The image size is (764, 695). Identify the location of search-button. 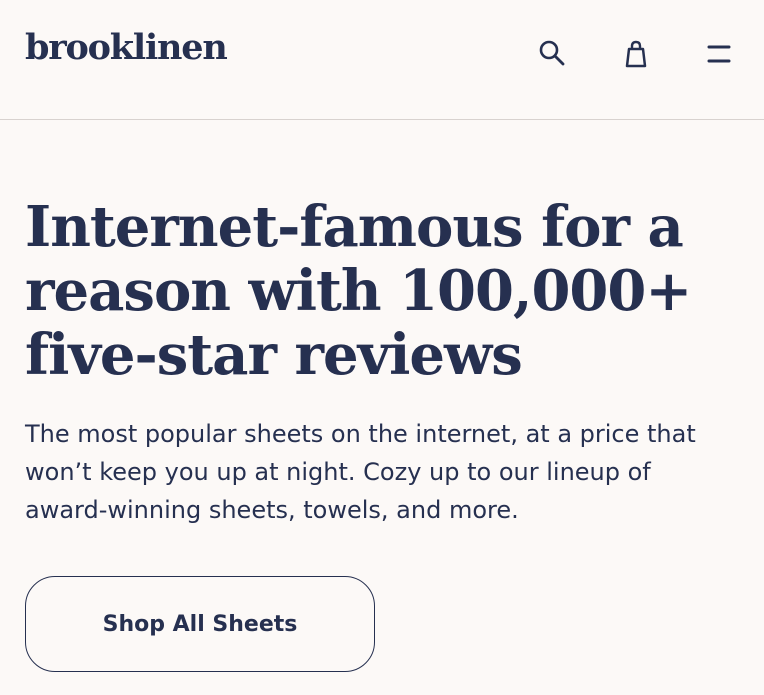
(553, 54).